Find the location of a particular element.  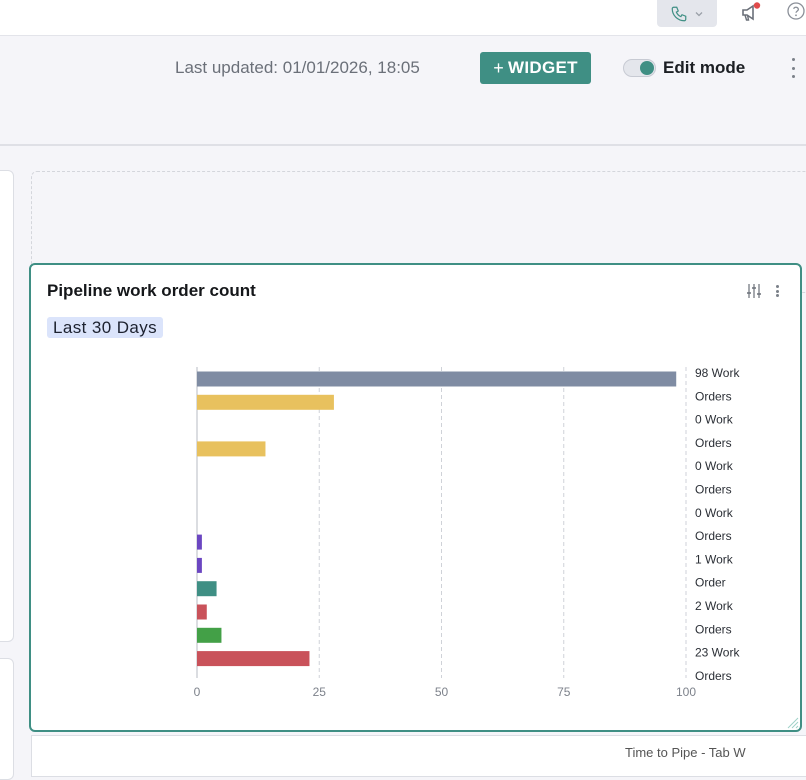

edit-mode-toggle is located at coordinates (639, 68).